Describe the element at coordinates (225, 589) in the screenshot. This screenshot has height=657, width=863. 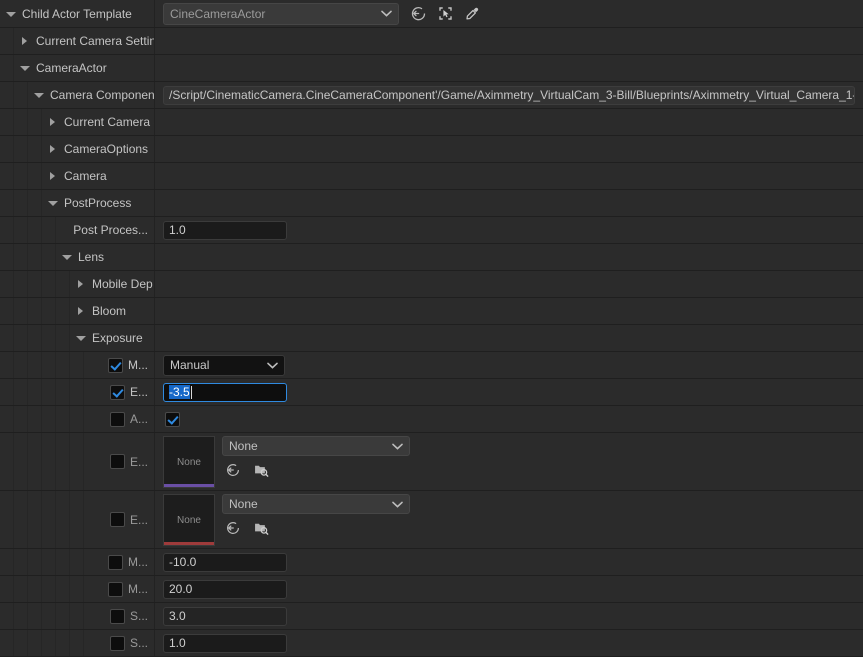
I see `max-brightness-input: 20.0` at that location.